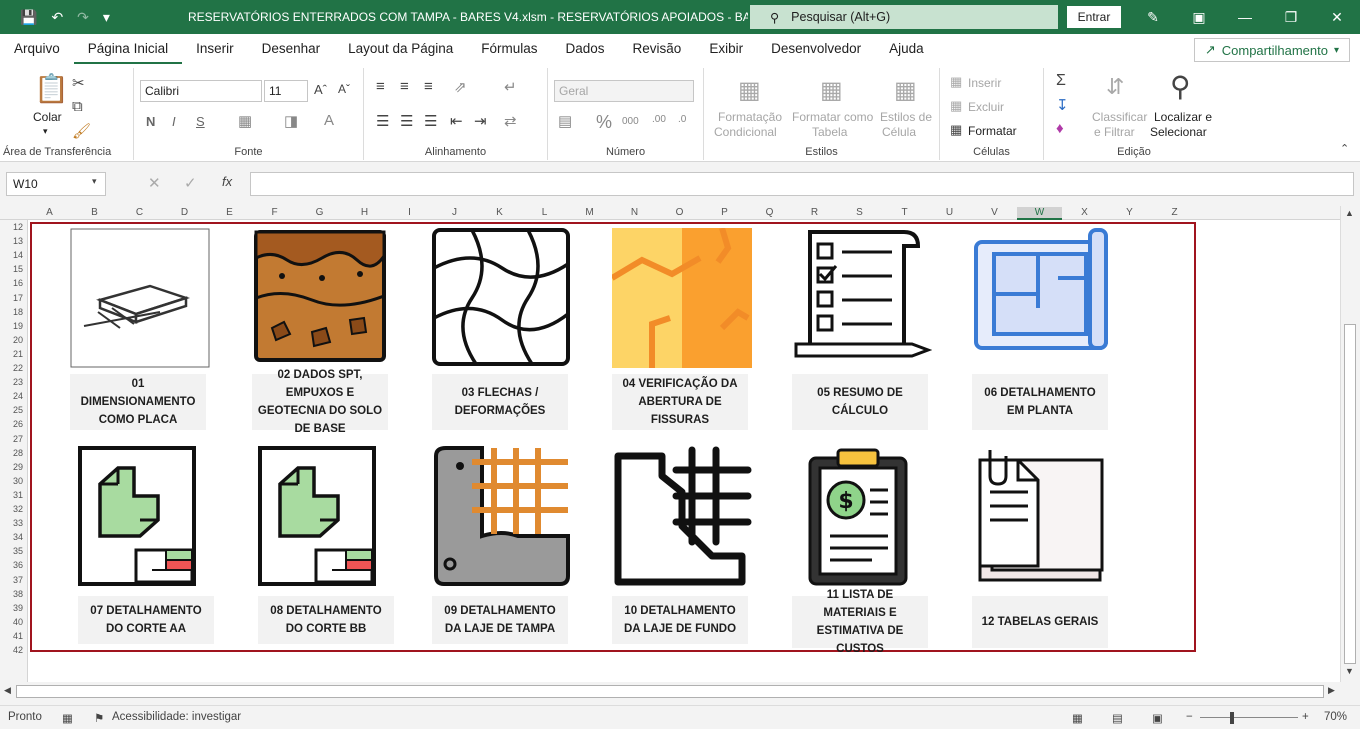 Image resolution: width=1360 pixels, height=729 pixels. What do you see at coordinates (1115, 87) in the screenshot?
I see `sort-filter-icon: ⇵` at bounding box center [1115, 87].